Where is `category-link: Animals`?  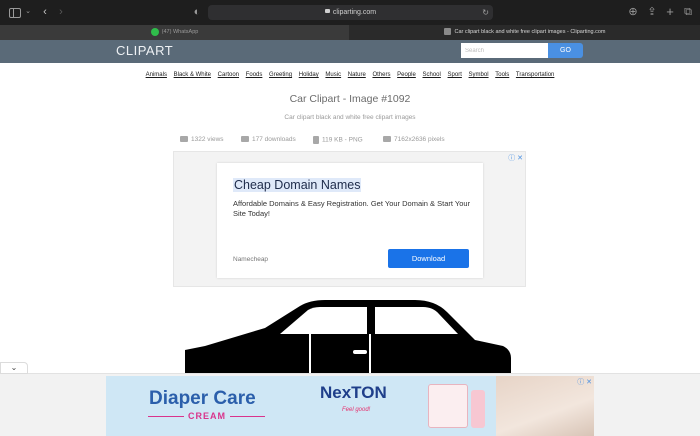
category-link: Animals is located at coordinates (156, 75).